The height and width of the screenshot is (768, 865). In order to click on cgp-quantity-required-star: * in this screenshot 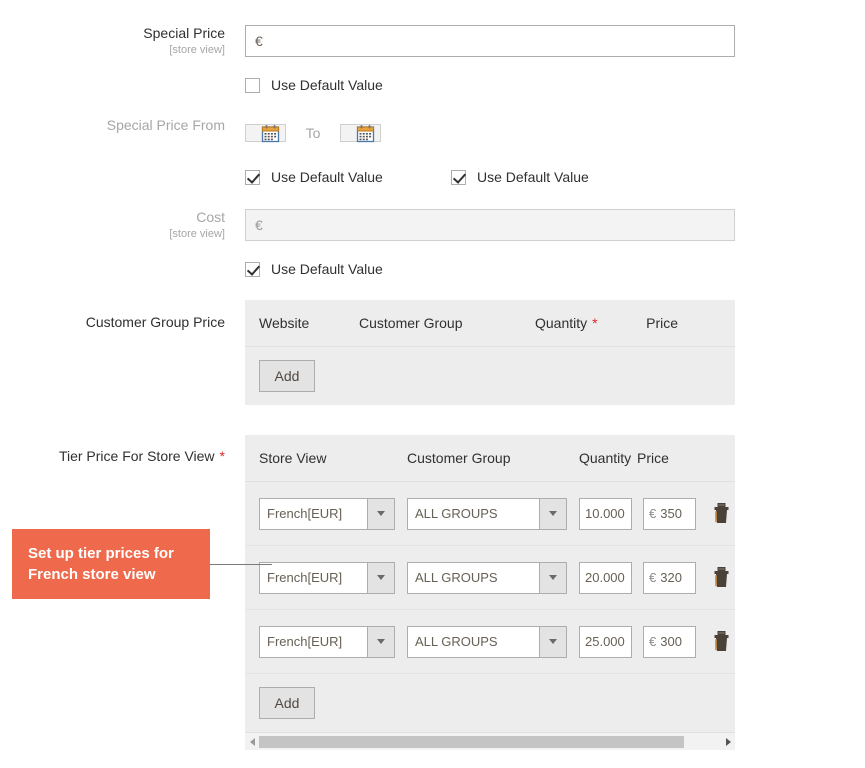, I will do `click(595, 323)`.